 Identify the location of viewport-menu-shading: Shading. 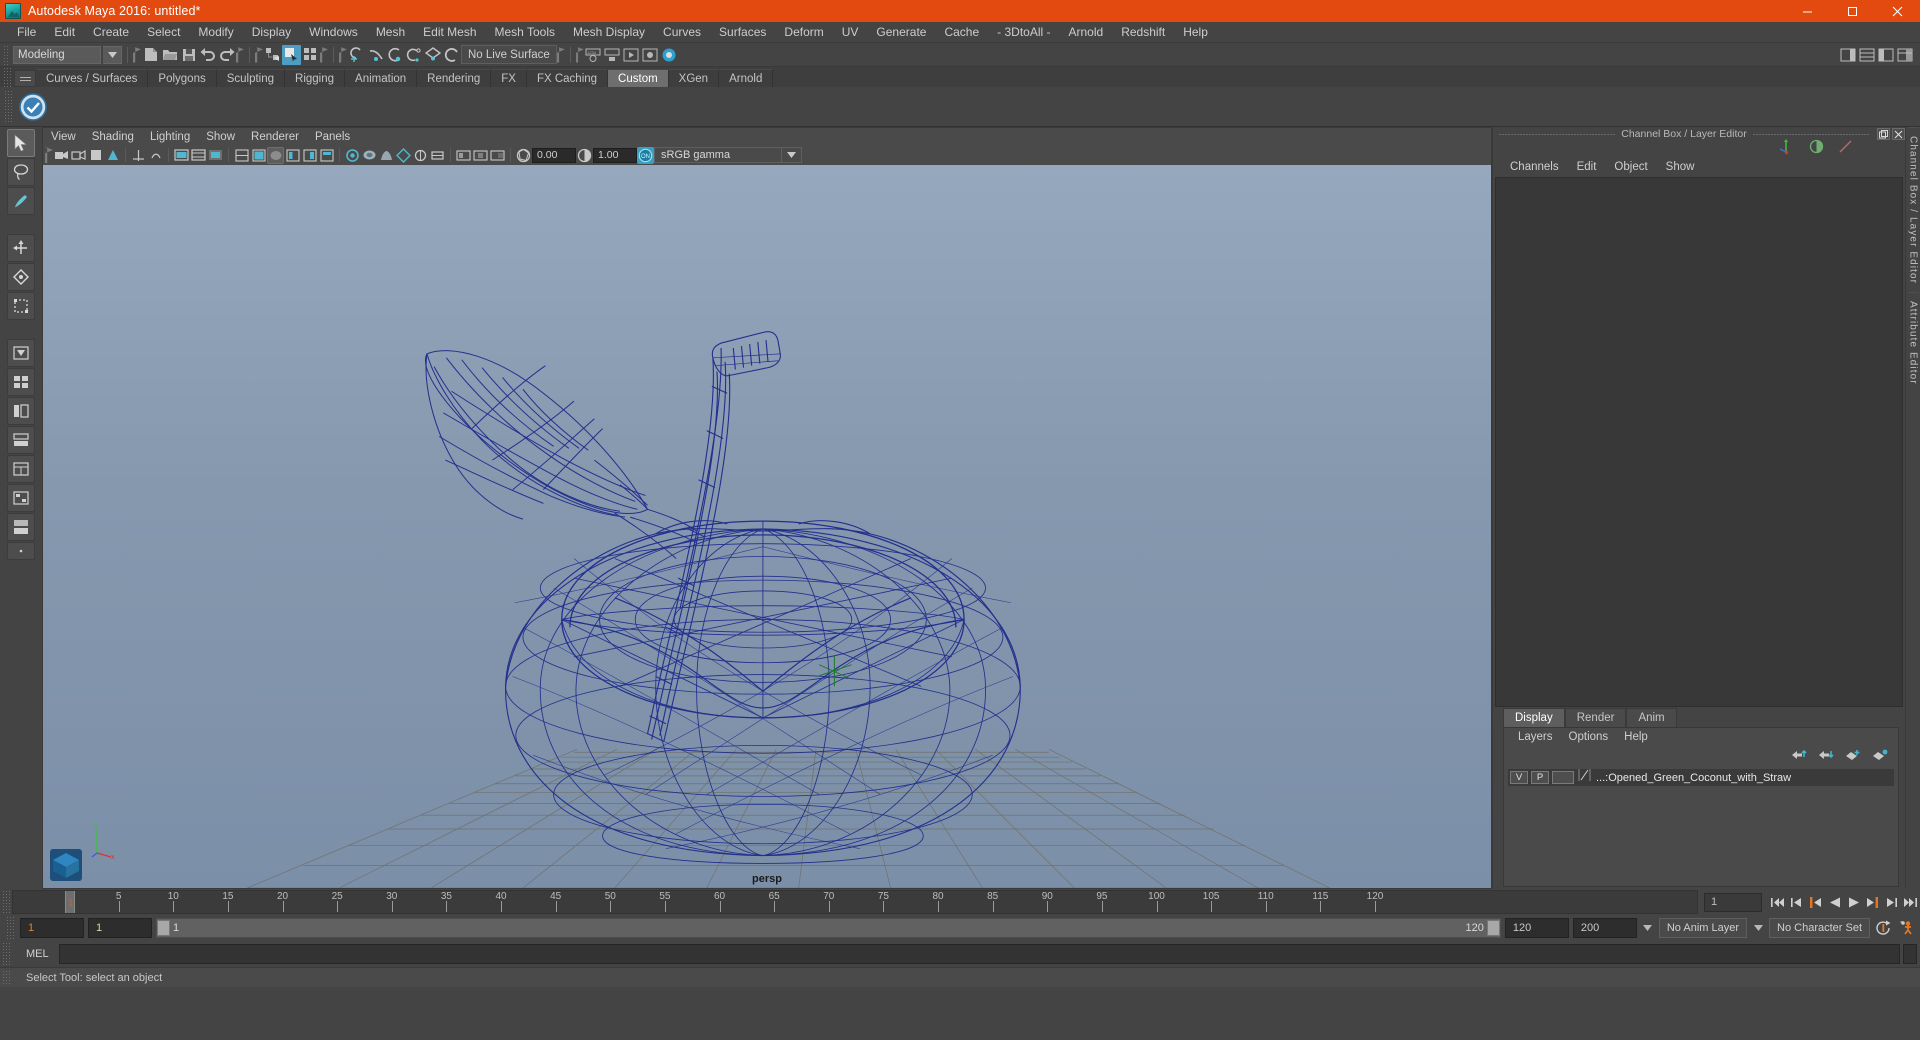
(113, 137).